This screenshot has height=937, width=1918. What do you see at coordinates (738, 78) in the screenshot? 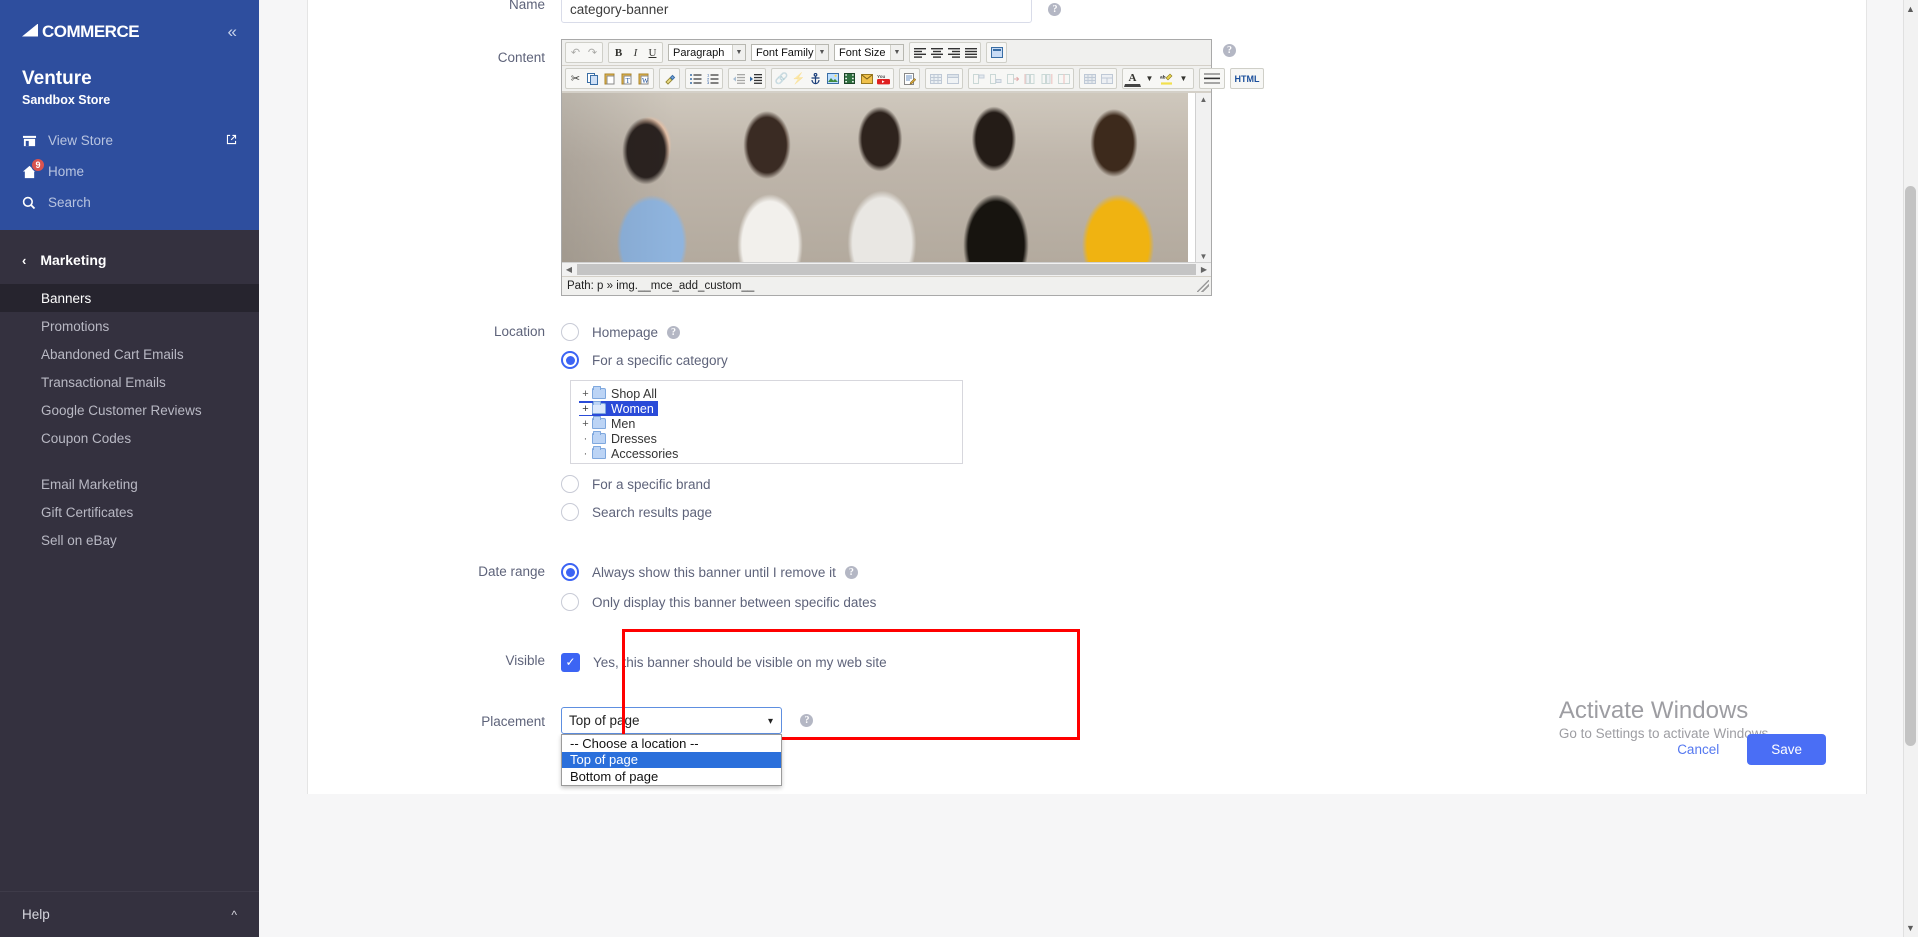
I see `outdent-icon` at bounding box center [738, 78].